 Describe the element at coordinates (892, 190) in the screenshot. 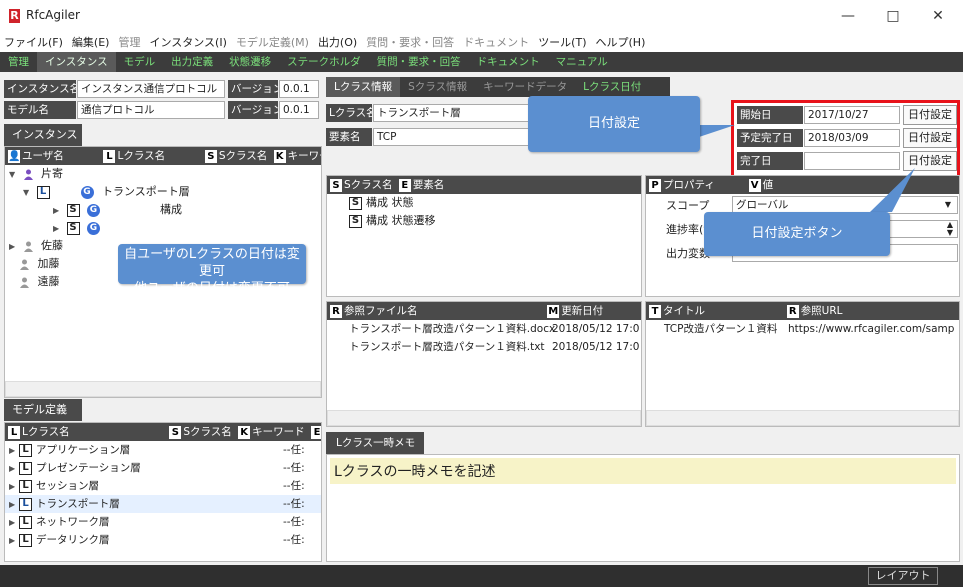

I see `callout-arrow-button` at that location.